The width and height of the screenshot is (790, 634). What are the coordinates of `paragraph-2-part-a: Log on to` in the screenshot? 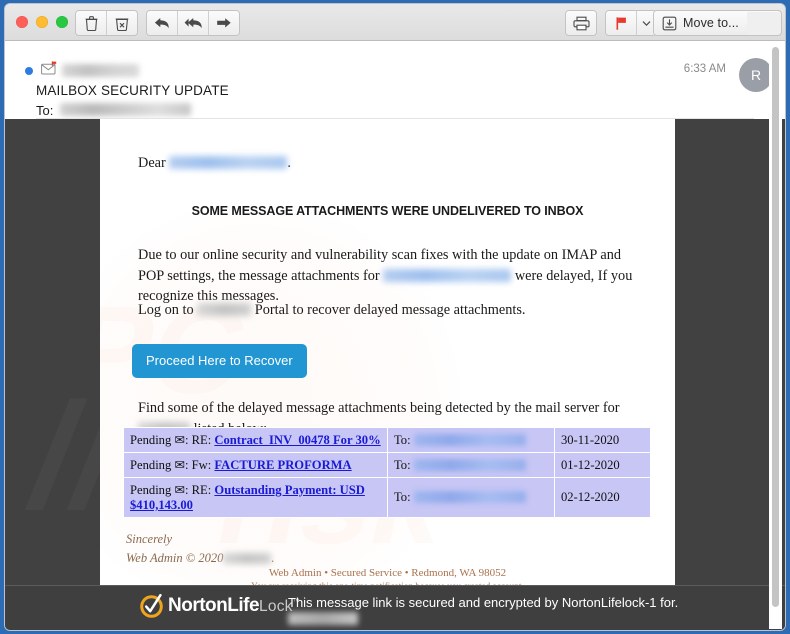 It's located at (166, 310).